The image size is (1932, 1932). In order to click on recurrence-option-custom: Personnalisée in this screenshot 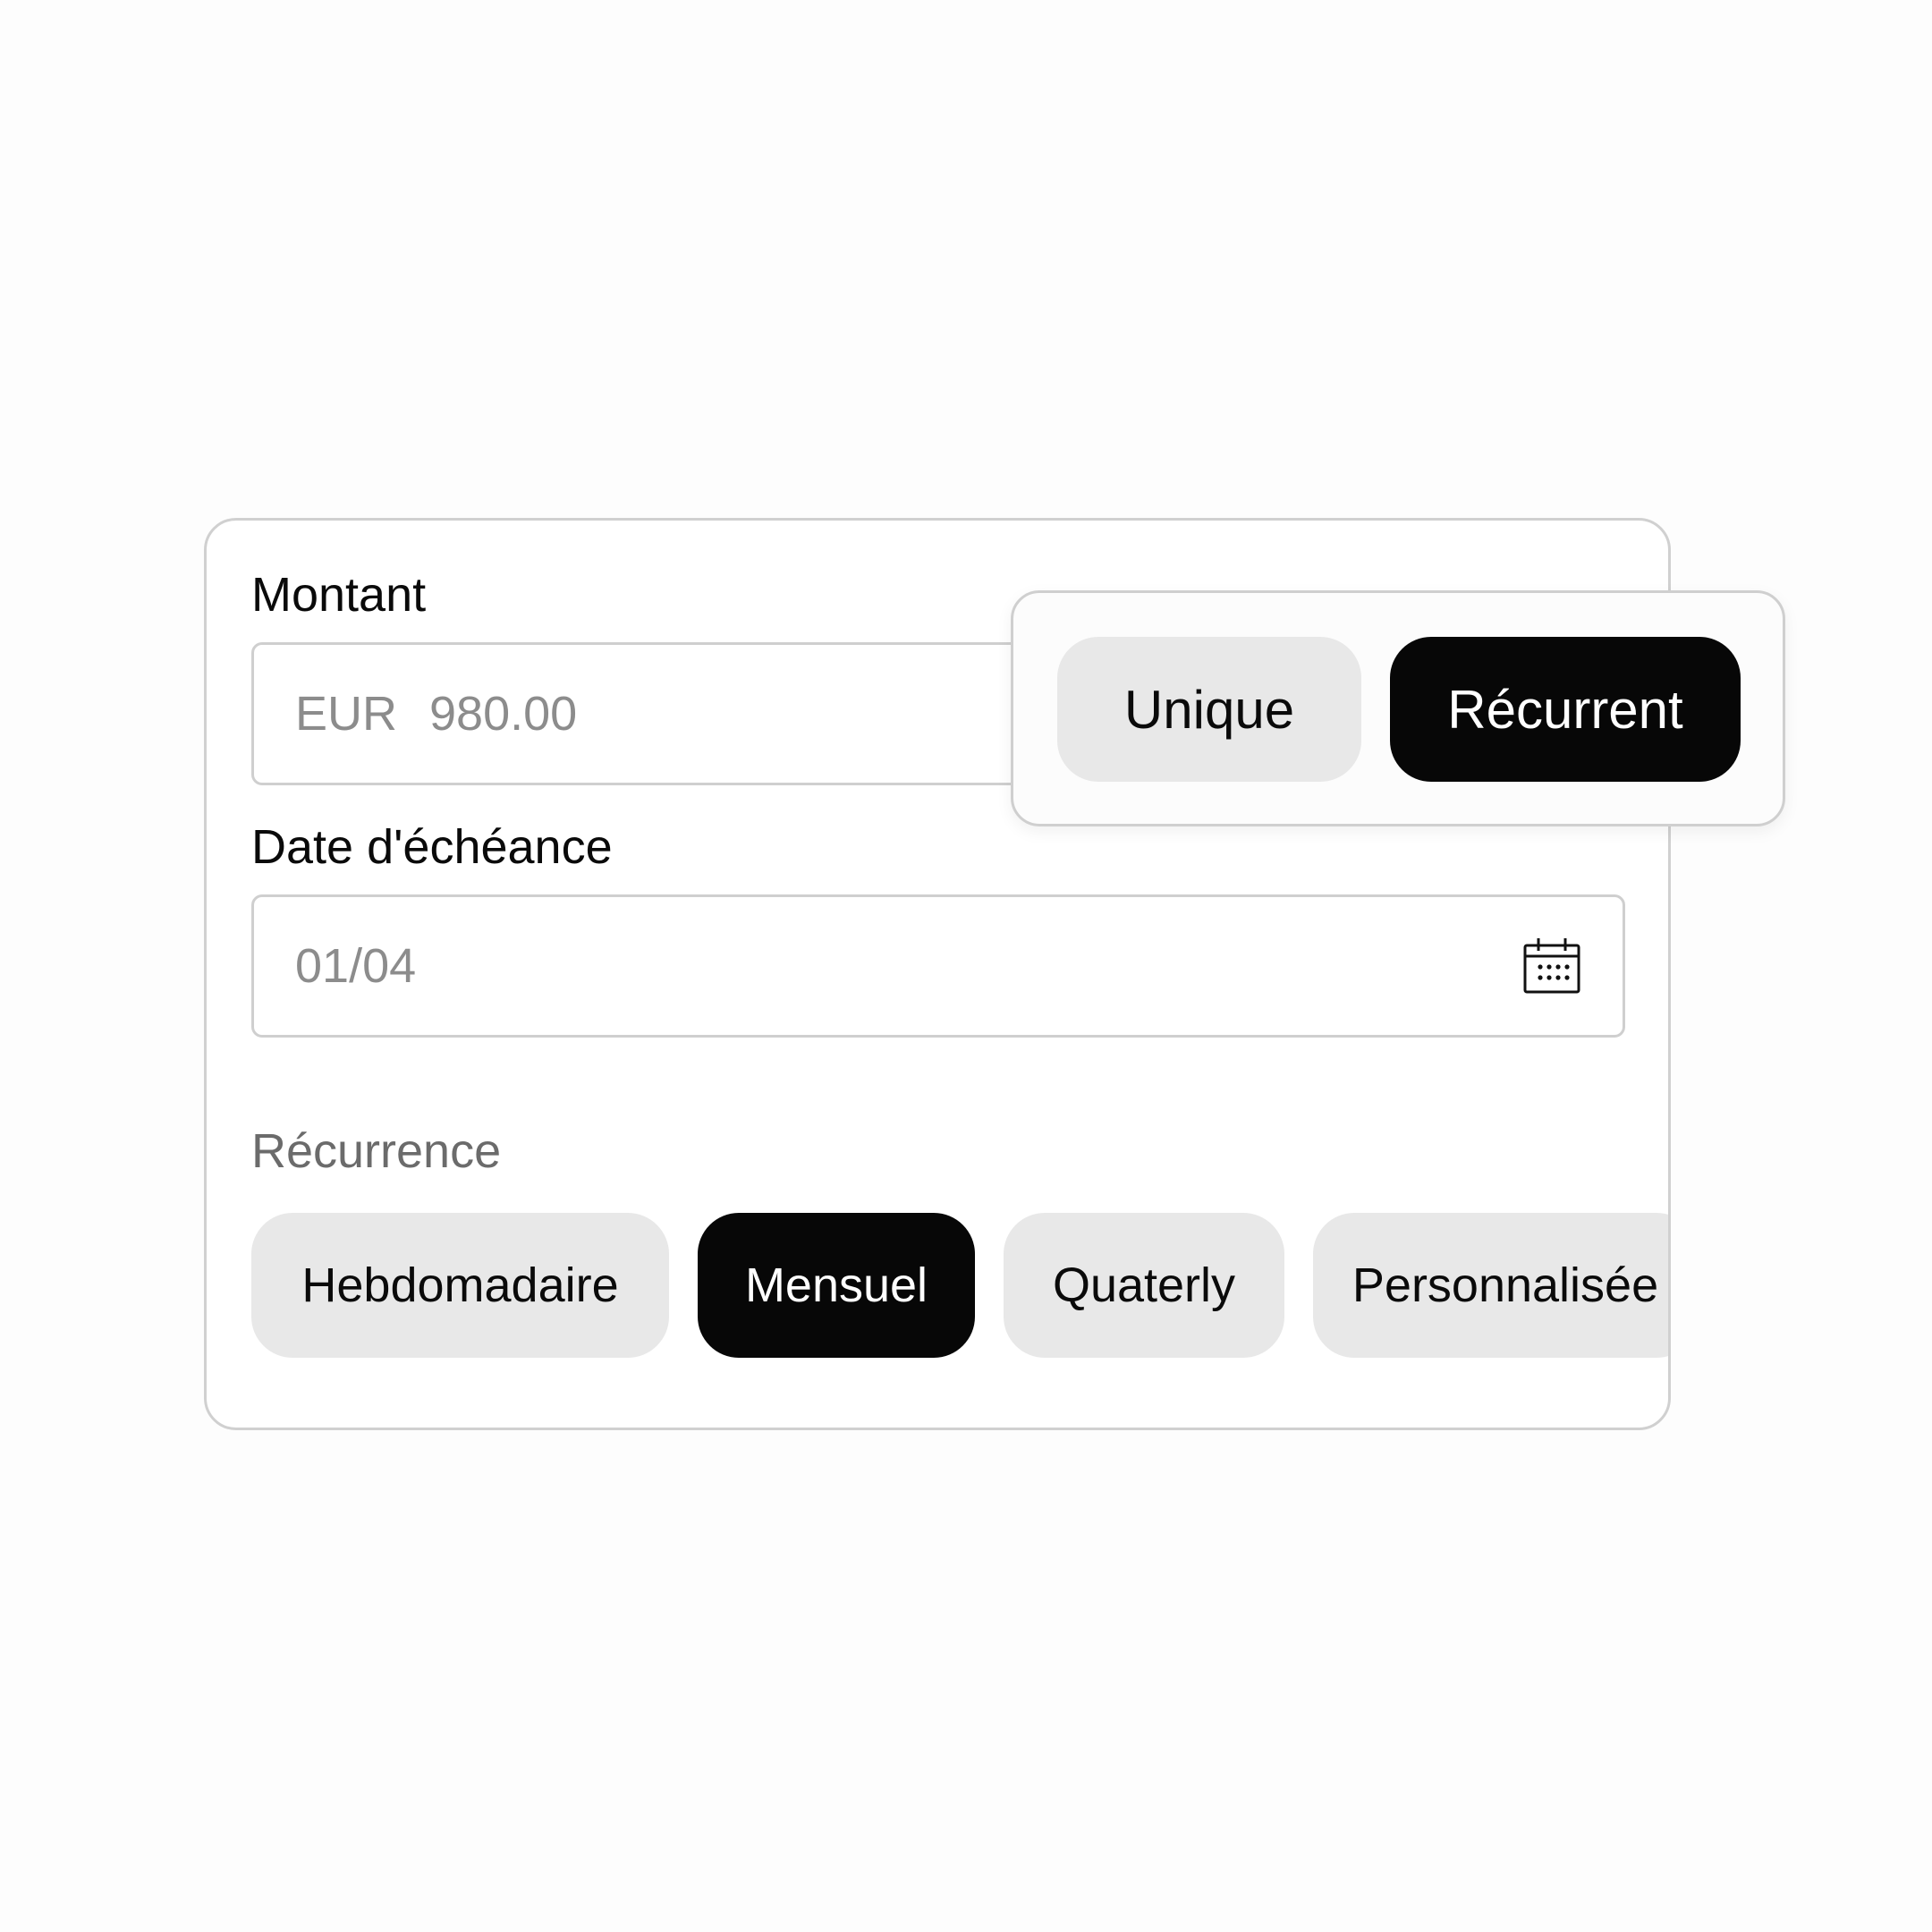, I will do `click(1490, 1285)`.